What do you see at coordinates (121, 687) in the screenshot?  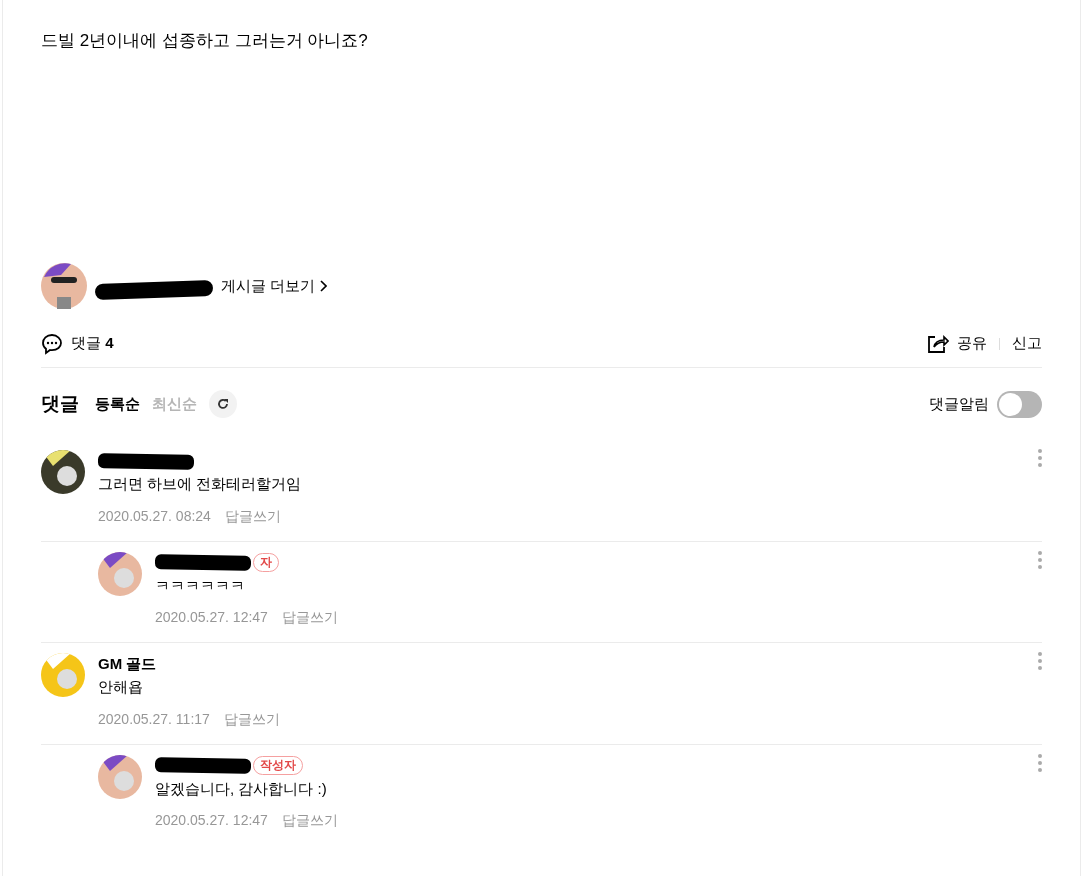 I see `comment-text: 안해욥` at bounding box center [121, 687].